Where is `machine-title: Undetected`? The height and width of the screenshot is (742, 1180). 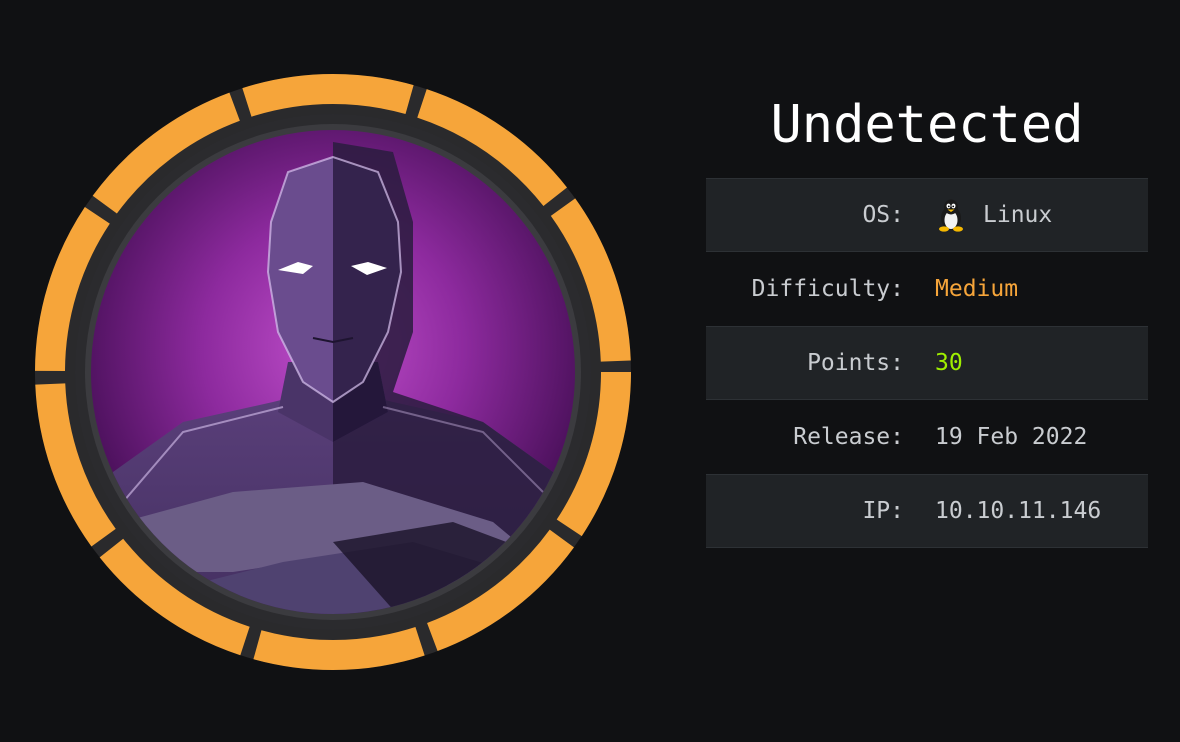 machine-title: Undetected is located at coordinates (927, 125).